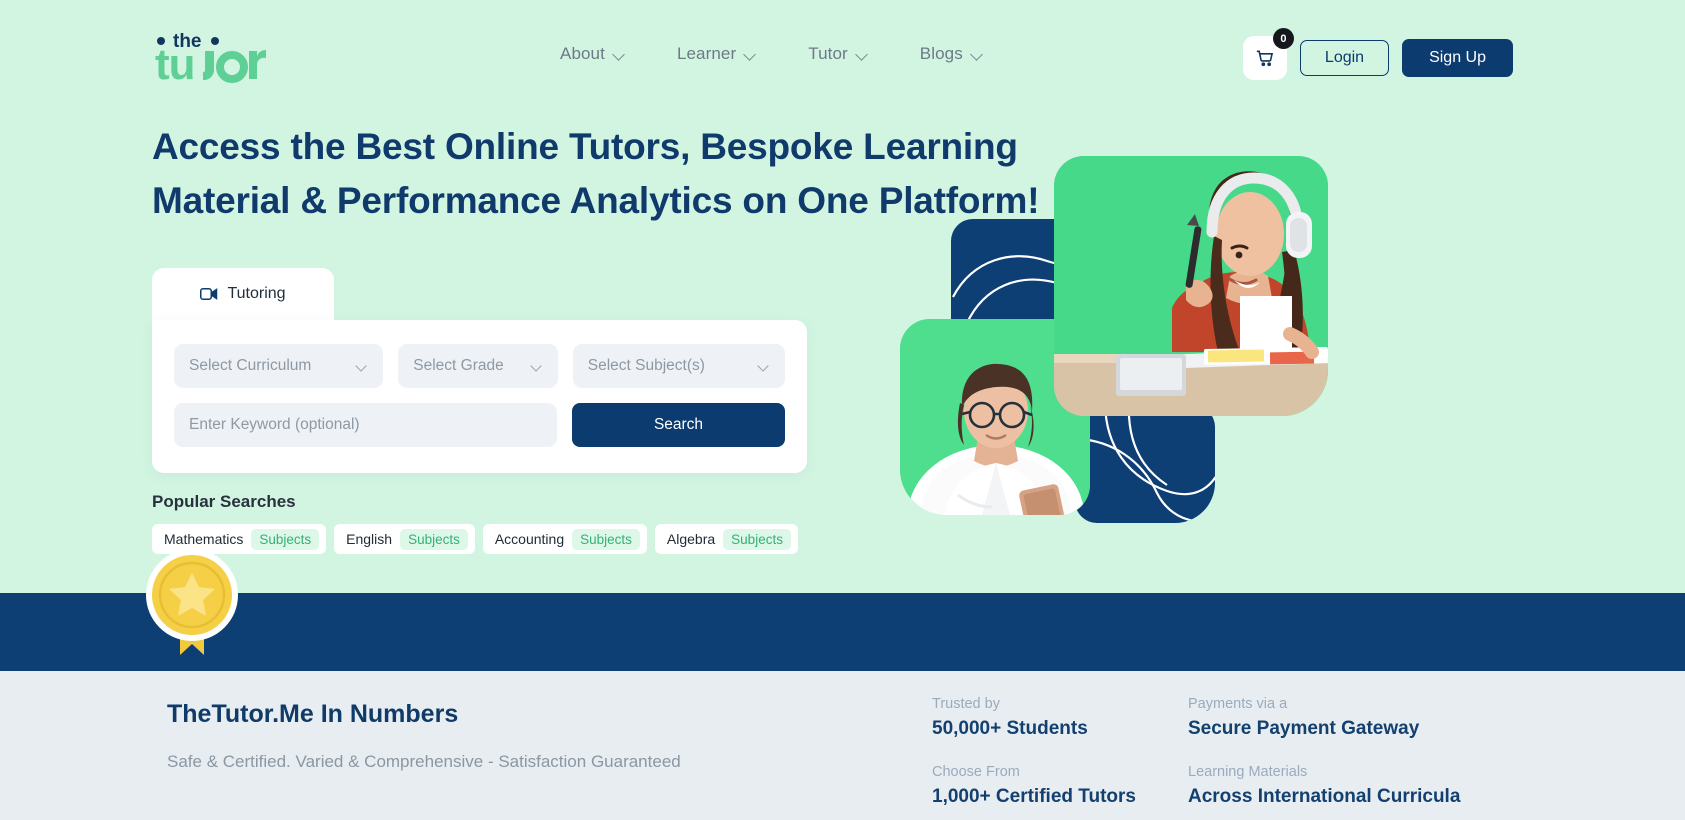 The width and height of the screenshot is (1685, 820). What do you see at coordinates (1238, 704) in the screenshot?
I see `stat-label: Payments via a` at bounding box center [1238, 704].